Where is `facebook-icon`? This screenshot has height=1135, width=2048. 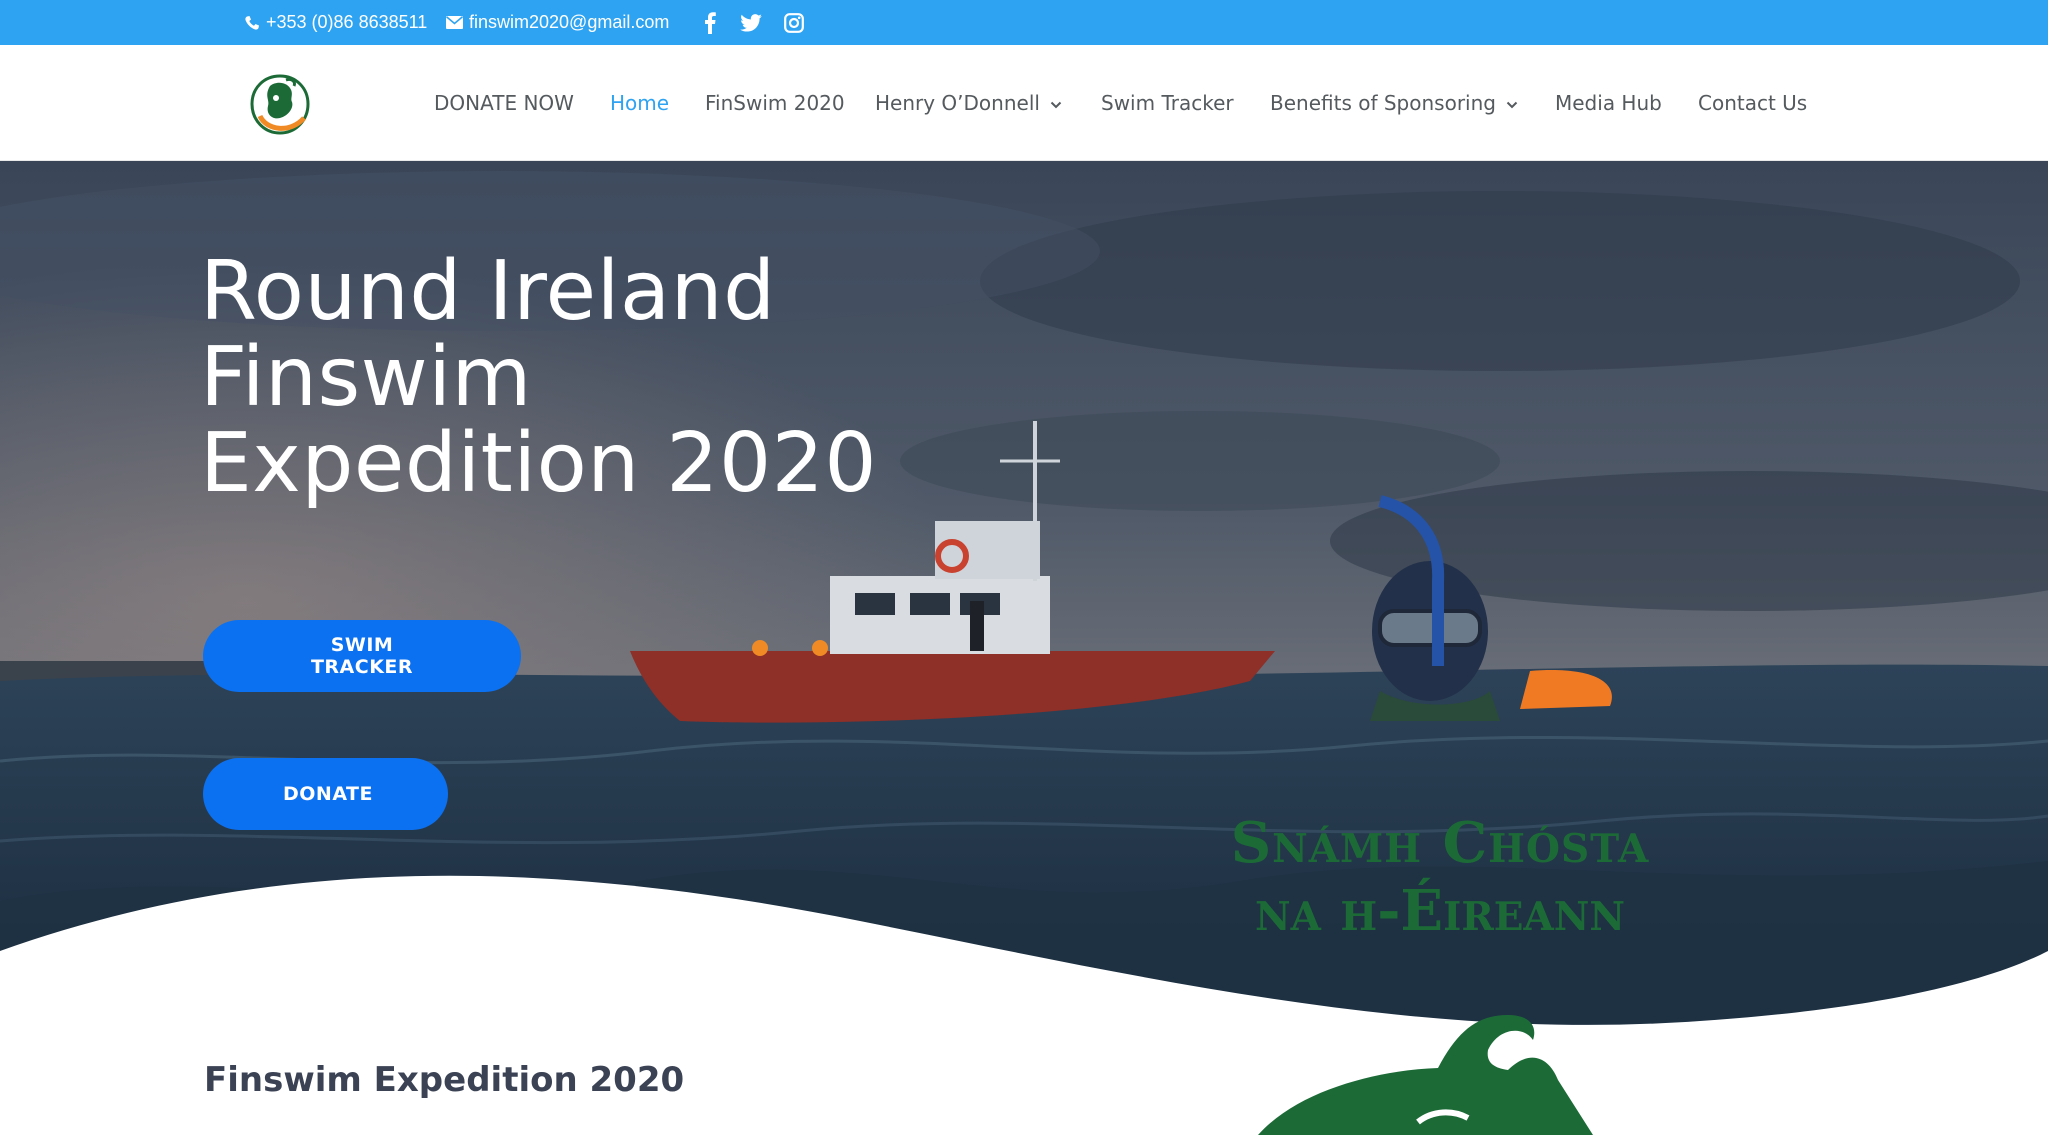 facebook-icon is located at coordinates (710, 22).